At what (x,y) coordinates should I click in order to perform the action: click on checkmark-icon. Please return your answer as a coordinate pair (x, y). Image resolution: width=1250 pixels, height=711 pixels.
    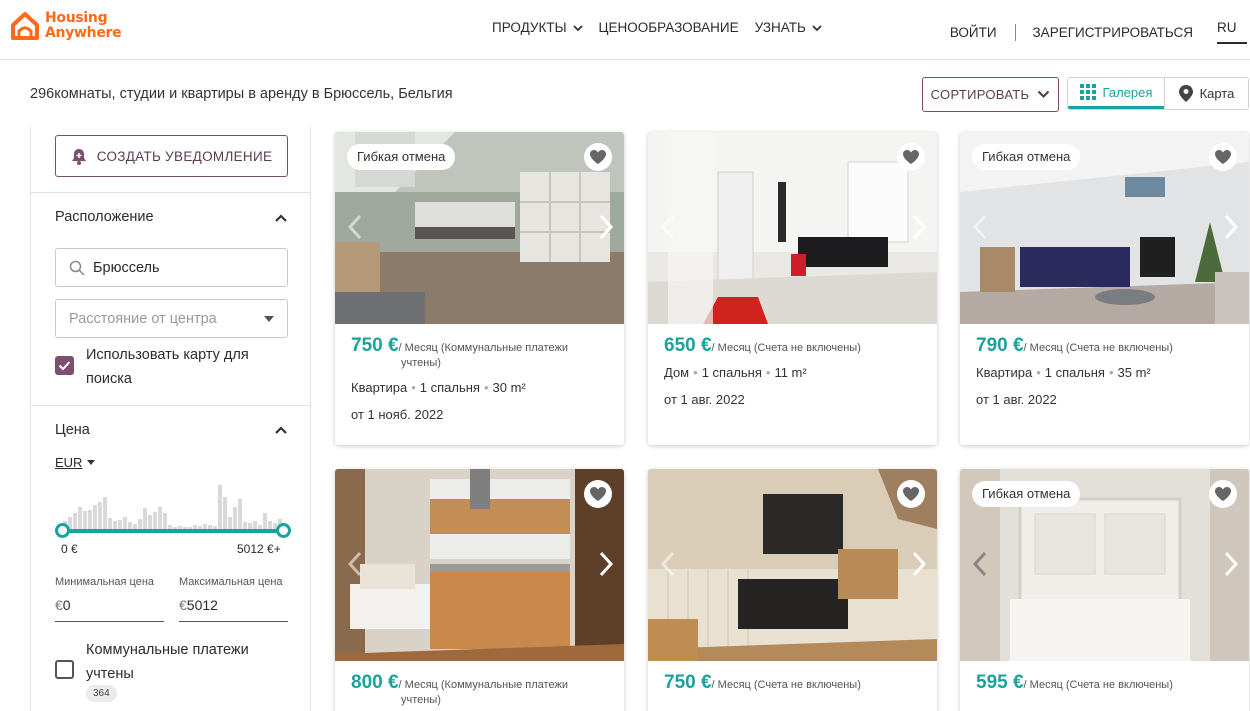
    Looking at the image, I should click on (64, 366).